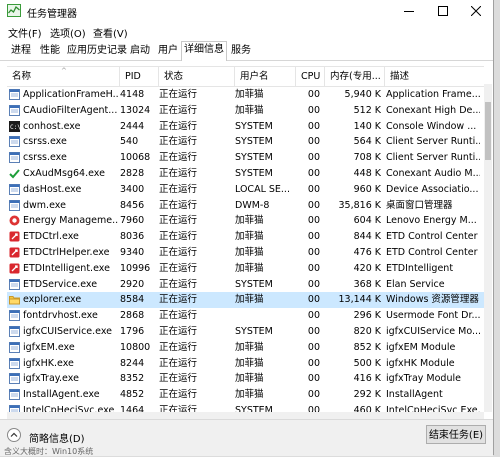  What do you see at coordinates (415, 284) in the screenshot?
I see `process-description: Elan Service` at bounding box center [415, 284].